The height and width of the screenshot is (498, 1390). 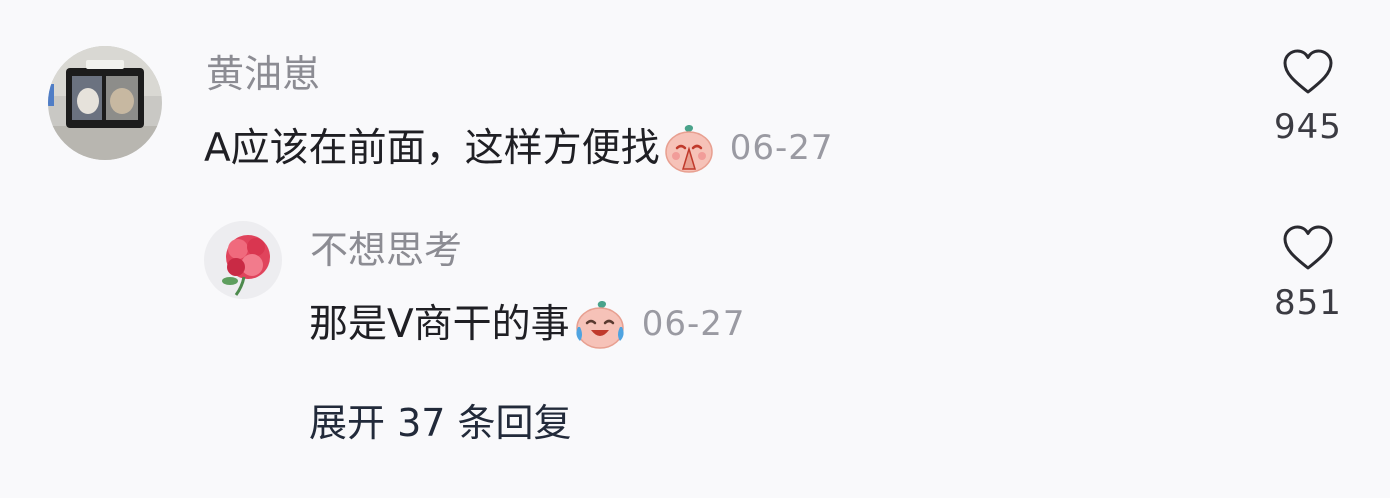 What do you see at coordinates (693, 324) in the screenshot?
I see `reply-date: 06-27` at bounding box center [693, 324].